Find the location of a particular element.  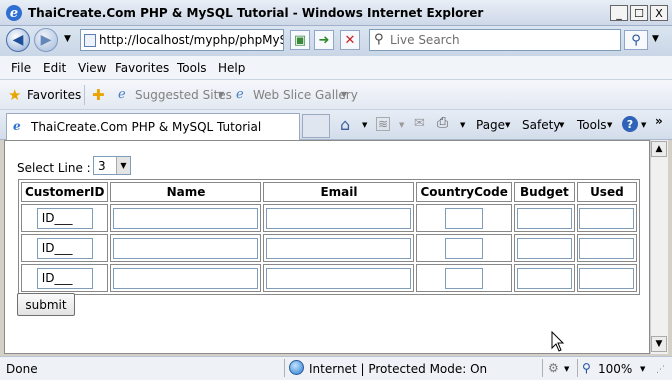

zoom-dropdown-icon: ▼ is located at coordinates (642, 369).